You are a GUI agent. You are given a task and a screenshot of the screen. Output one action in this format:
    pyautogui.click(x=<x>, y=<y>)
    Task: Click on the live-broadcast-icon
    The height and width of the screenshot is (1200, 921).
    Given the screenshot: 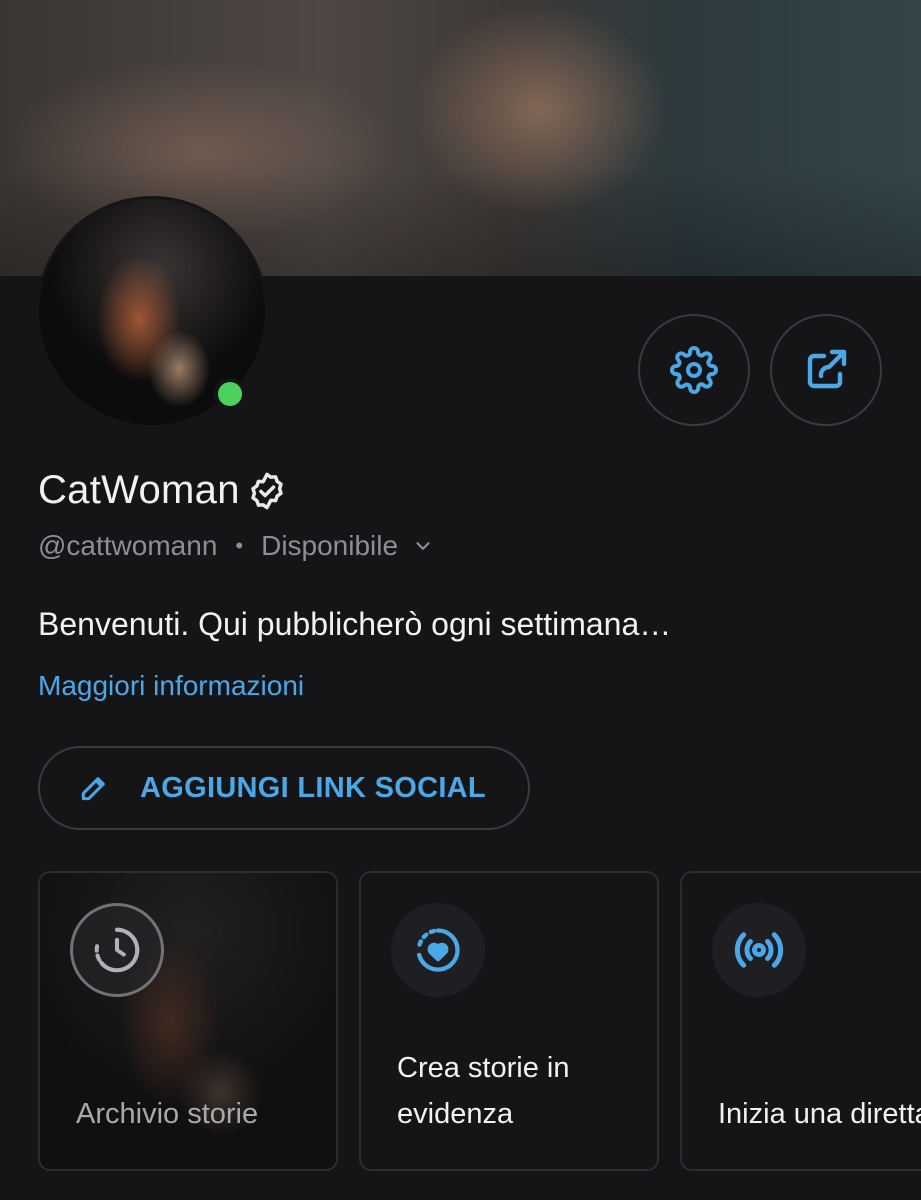 What is the action you would take?
    pyautogui.click(x=759, y=950)
    